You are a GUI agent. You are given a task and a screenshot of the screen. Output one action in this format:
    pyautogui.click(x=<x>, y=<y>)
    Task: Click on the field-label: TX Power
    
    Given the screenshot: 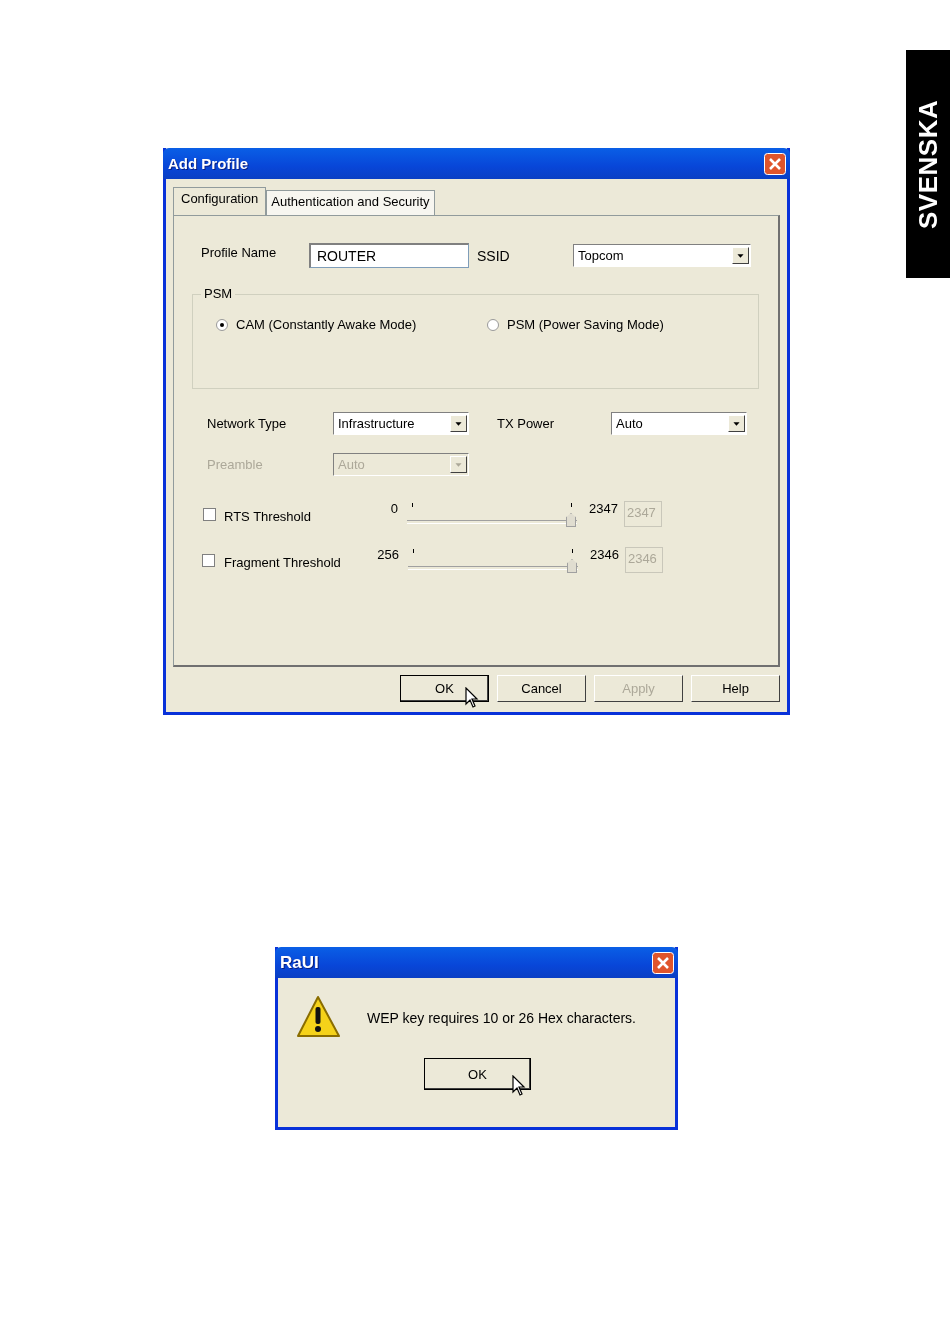 What is the action you would take?
    pyautogui.click(x=526, y=423)
    